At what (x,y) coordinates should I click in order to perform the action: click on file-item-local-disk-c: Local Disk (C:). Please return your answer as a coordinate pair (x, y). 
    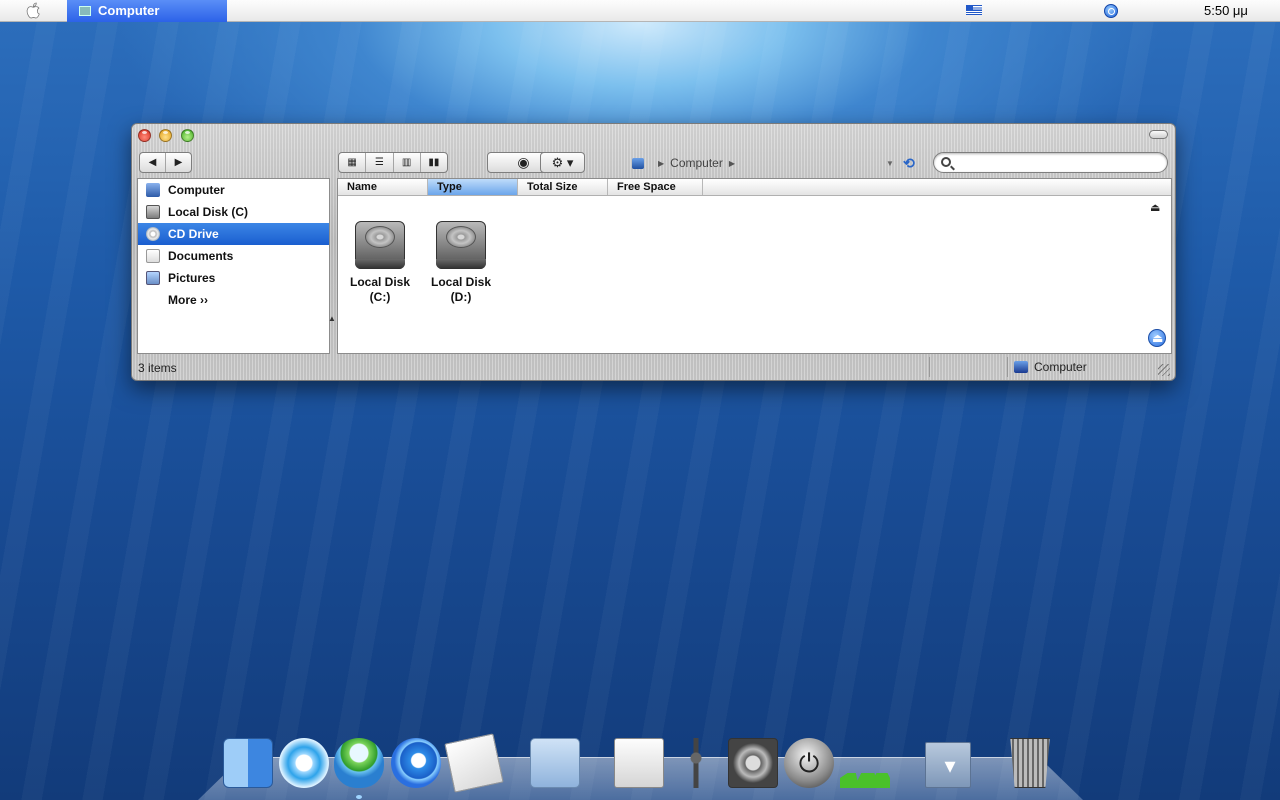
    Looking at the image, I should click on (380, 262).